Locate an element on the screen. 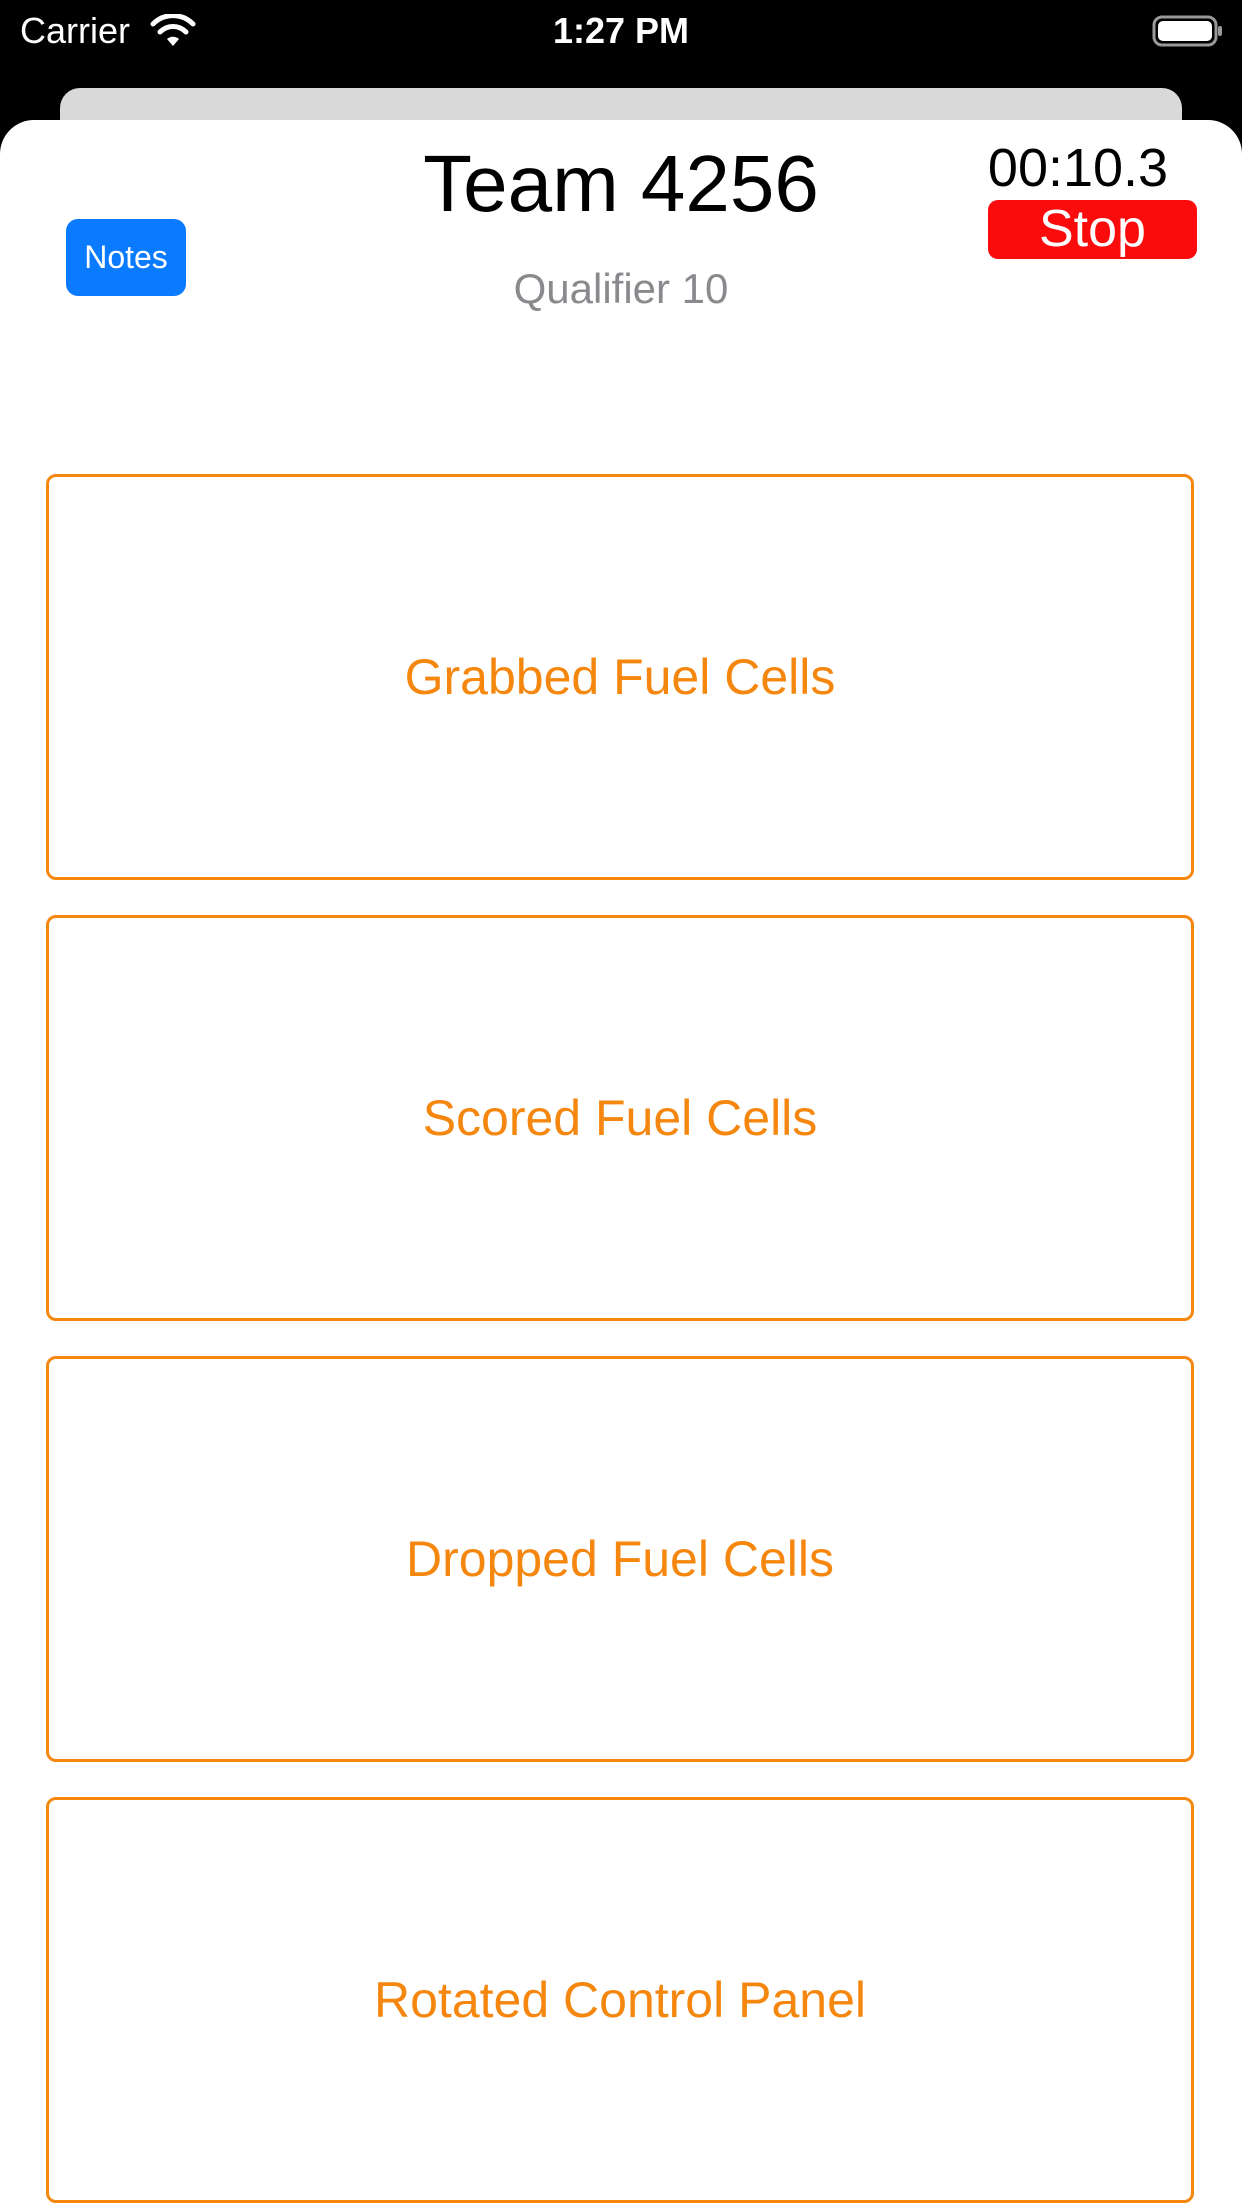  match-timer: 00:10.3 is located at coordinates (1078, 168).